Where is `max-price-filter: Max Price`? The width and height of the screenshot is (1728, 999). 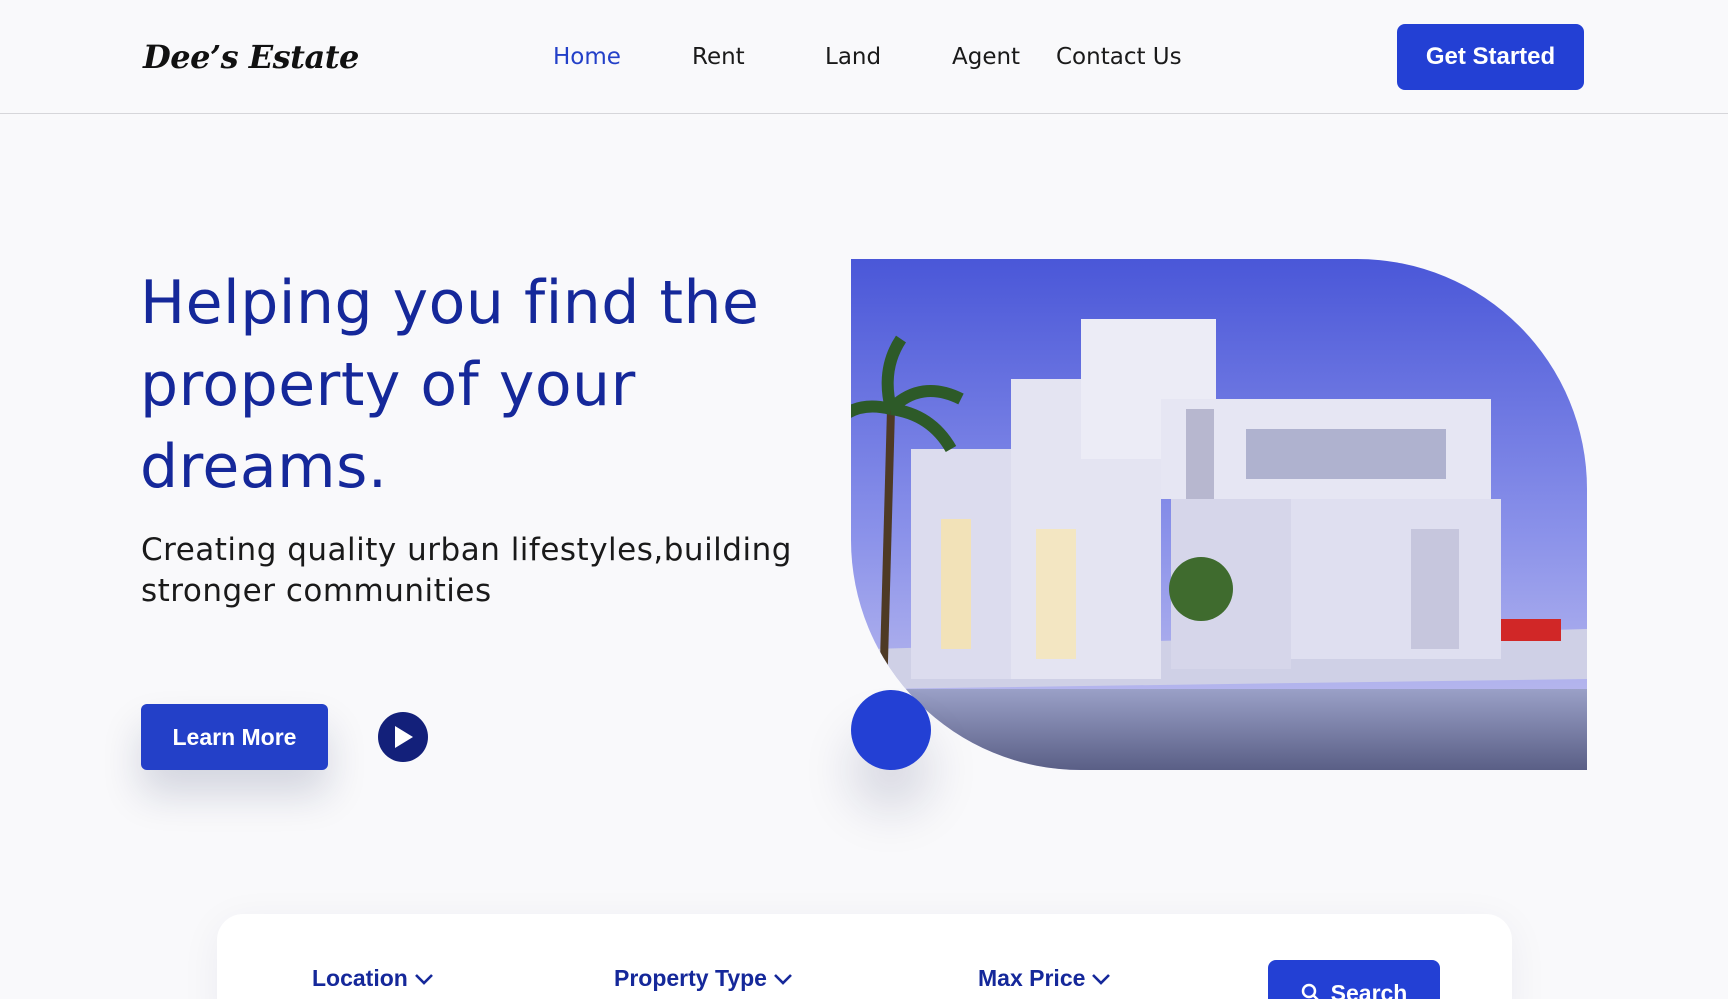
max-price-filter: Max Price is located at coordinates (1044, 978).